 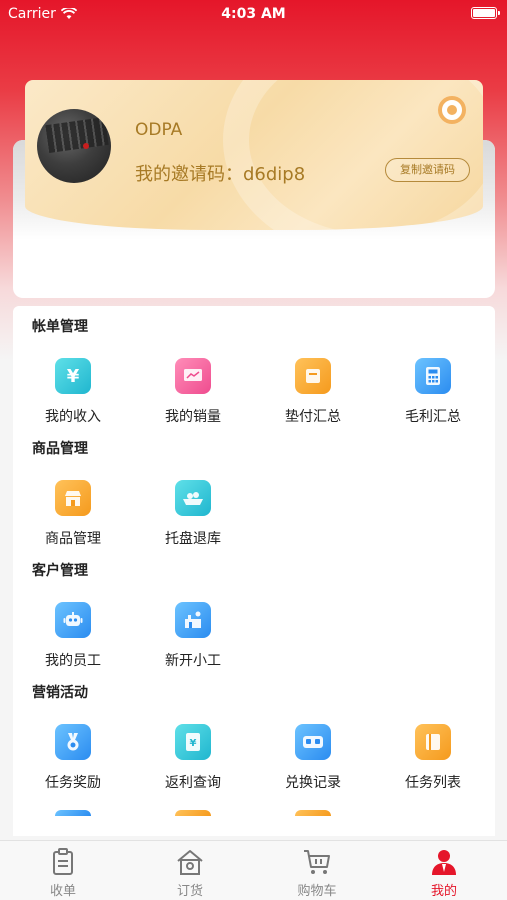 I want to click on tab-mine: 我的, so click(x=444, y=870).